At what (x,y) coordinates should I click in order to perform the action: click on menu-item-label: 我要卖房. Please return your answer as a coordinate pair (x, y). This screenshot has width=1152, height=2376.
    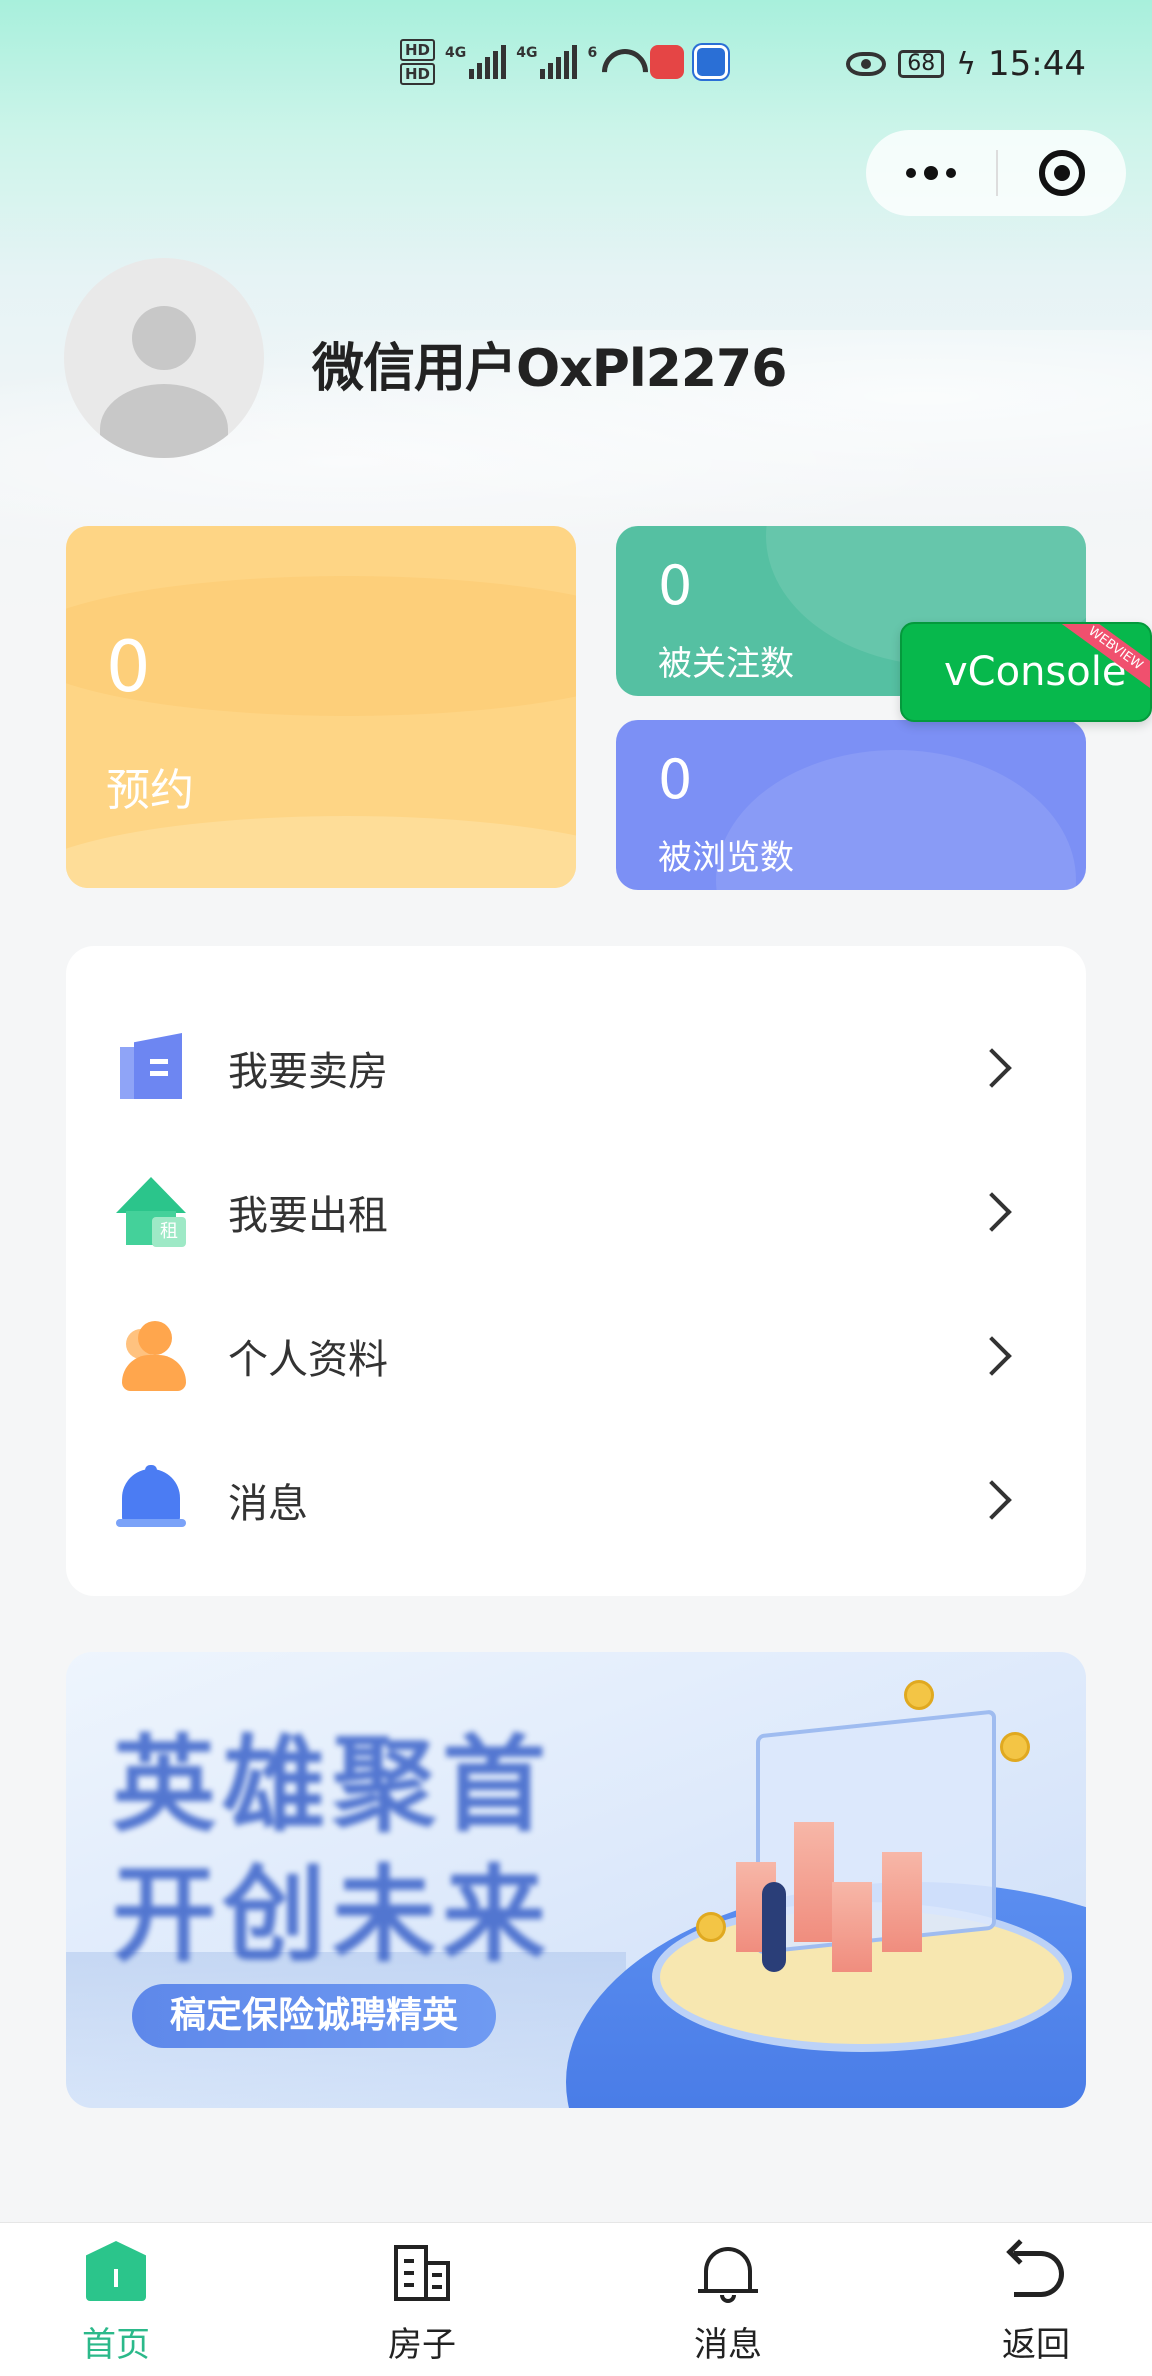
    Looking at the image, I should click on (308, 1072).